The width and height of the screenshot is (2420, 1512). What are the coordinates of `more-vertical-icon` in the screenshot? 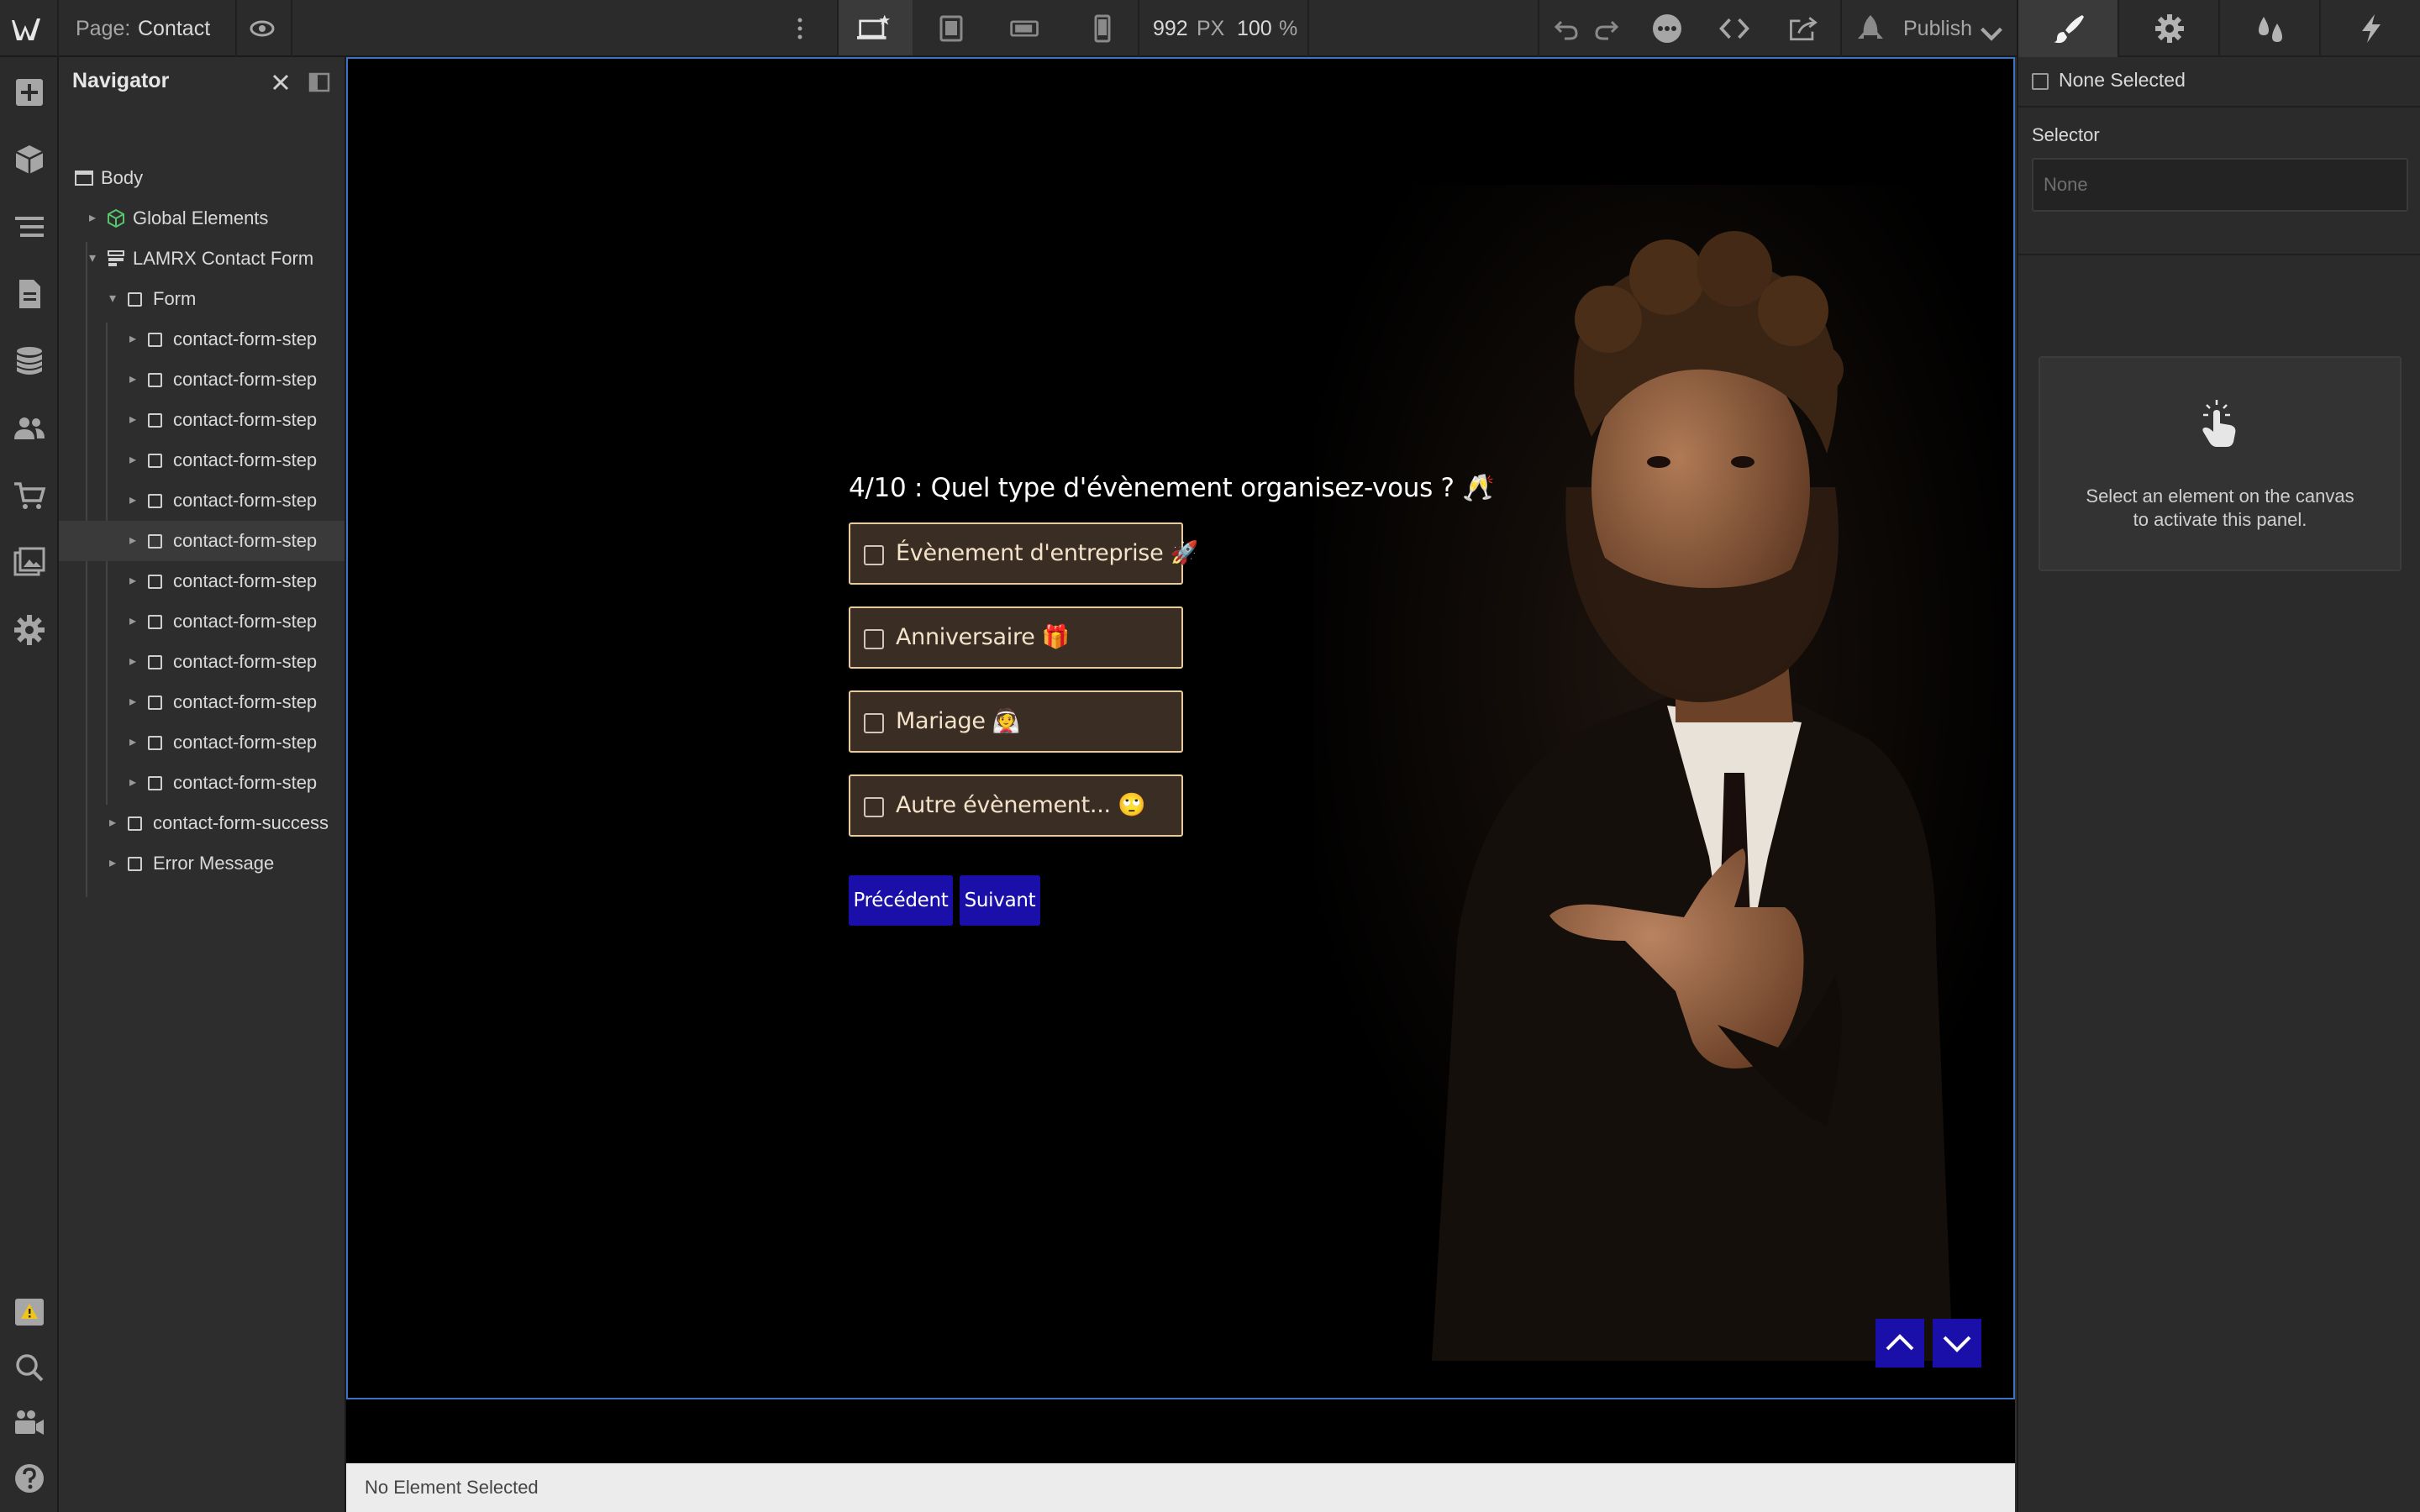 It's located at (800, 28).